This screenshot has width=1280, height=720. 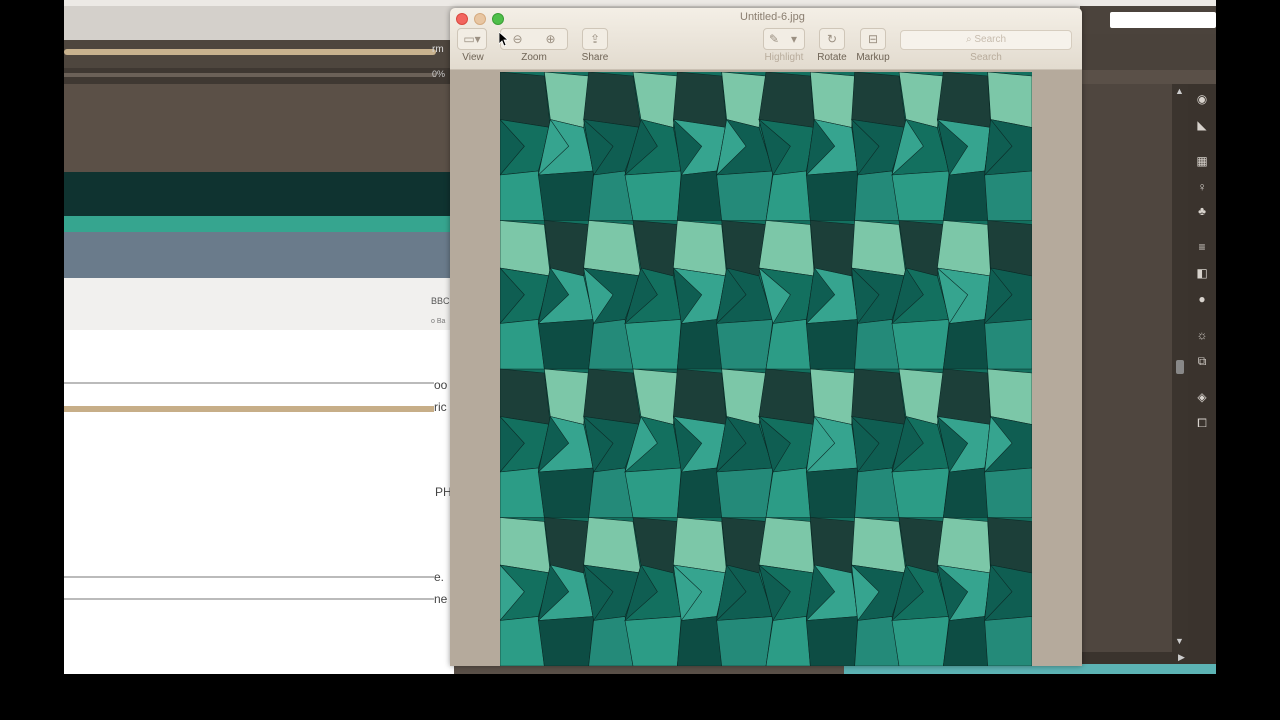 I want to click on club-icon: ♣, so click(x=1202, y=211).